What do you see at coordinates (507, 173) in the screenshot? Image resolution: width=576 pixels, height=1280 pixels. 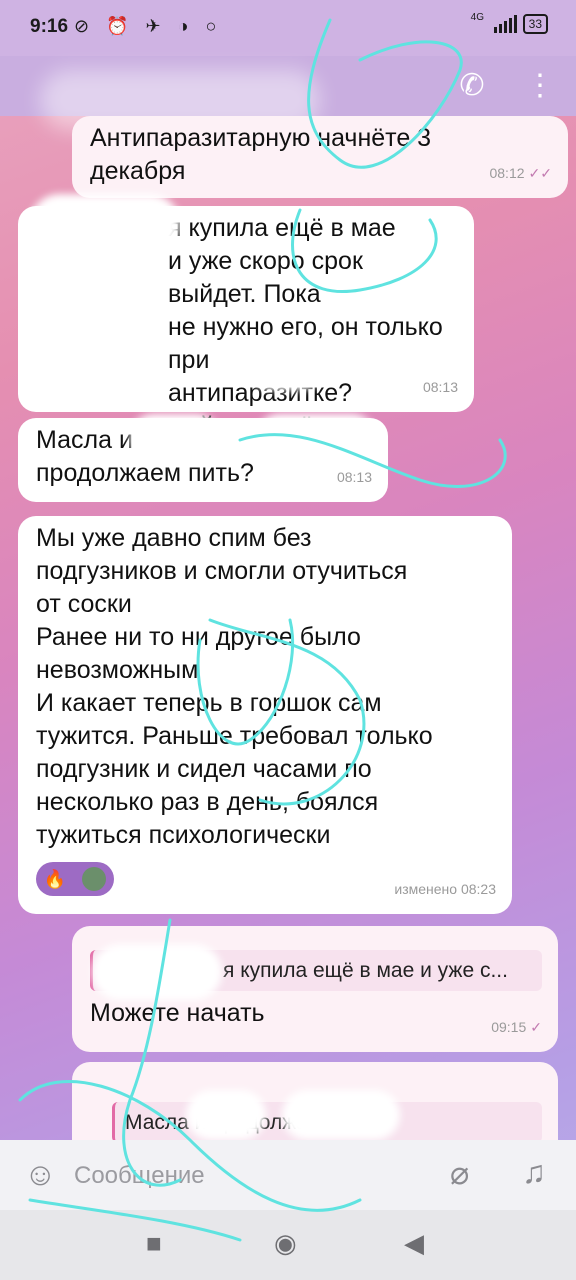 I see `message-time: 08:12` at bounding box center [507, 173].